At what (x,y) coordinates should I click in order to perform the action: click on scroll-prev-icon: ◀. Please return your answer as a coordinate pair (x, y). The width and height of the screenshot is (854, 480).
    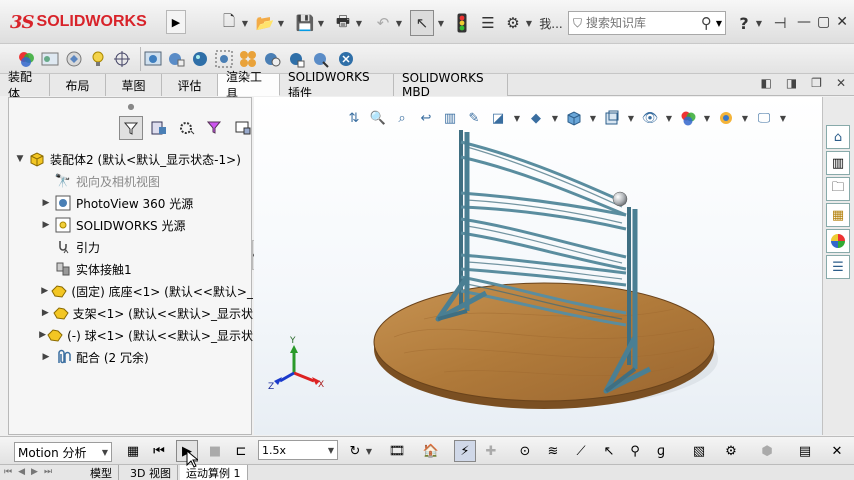
    Looking at the image, I should click on (21, 472).